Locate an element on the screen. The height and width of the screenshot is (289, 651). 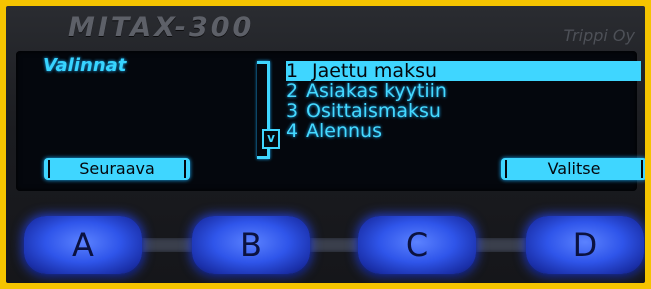
menu-item-label: Asiakas kyytiin is located at coordinates (376, 91).